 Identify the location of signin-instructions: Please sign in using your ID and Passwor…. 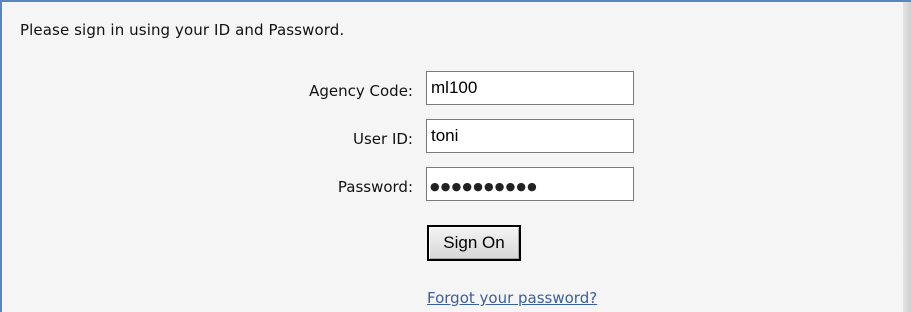
(182, 30).